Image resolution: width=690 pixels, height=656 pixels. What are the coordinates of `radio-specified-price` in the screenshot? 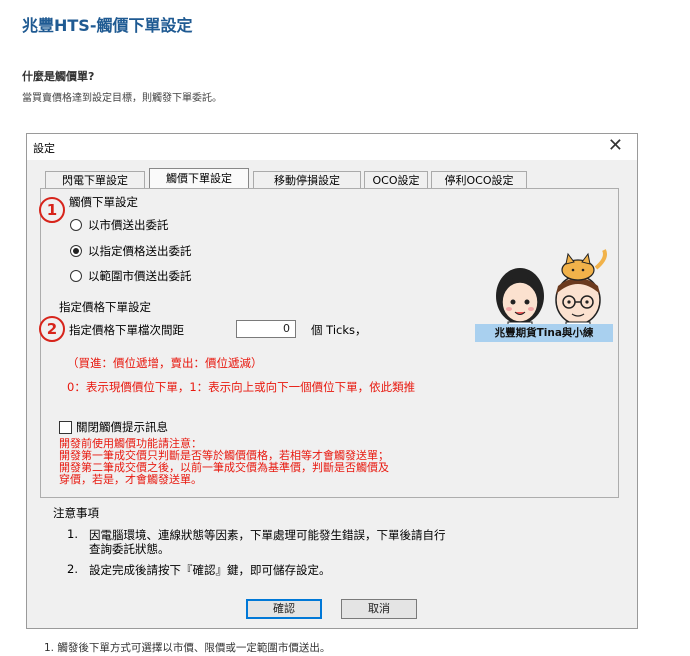 It's located at (76, 251).